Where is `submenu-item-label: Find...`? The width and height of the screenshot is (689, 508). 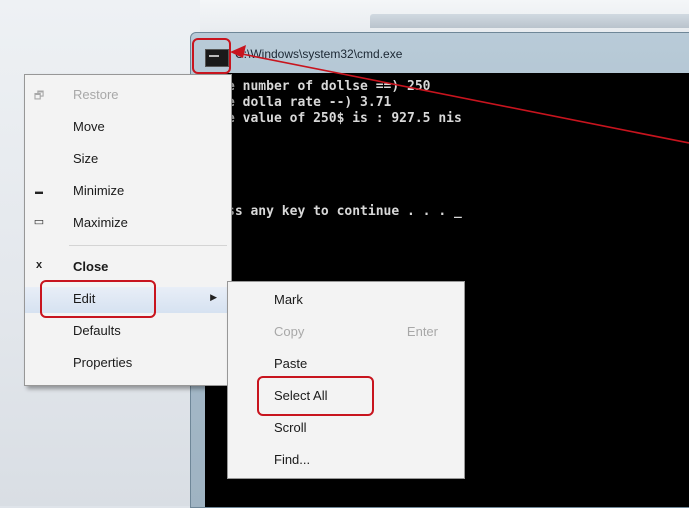
submenu-item-label: Find... is located at coordinates (292, 459).